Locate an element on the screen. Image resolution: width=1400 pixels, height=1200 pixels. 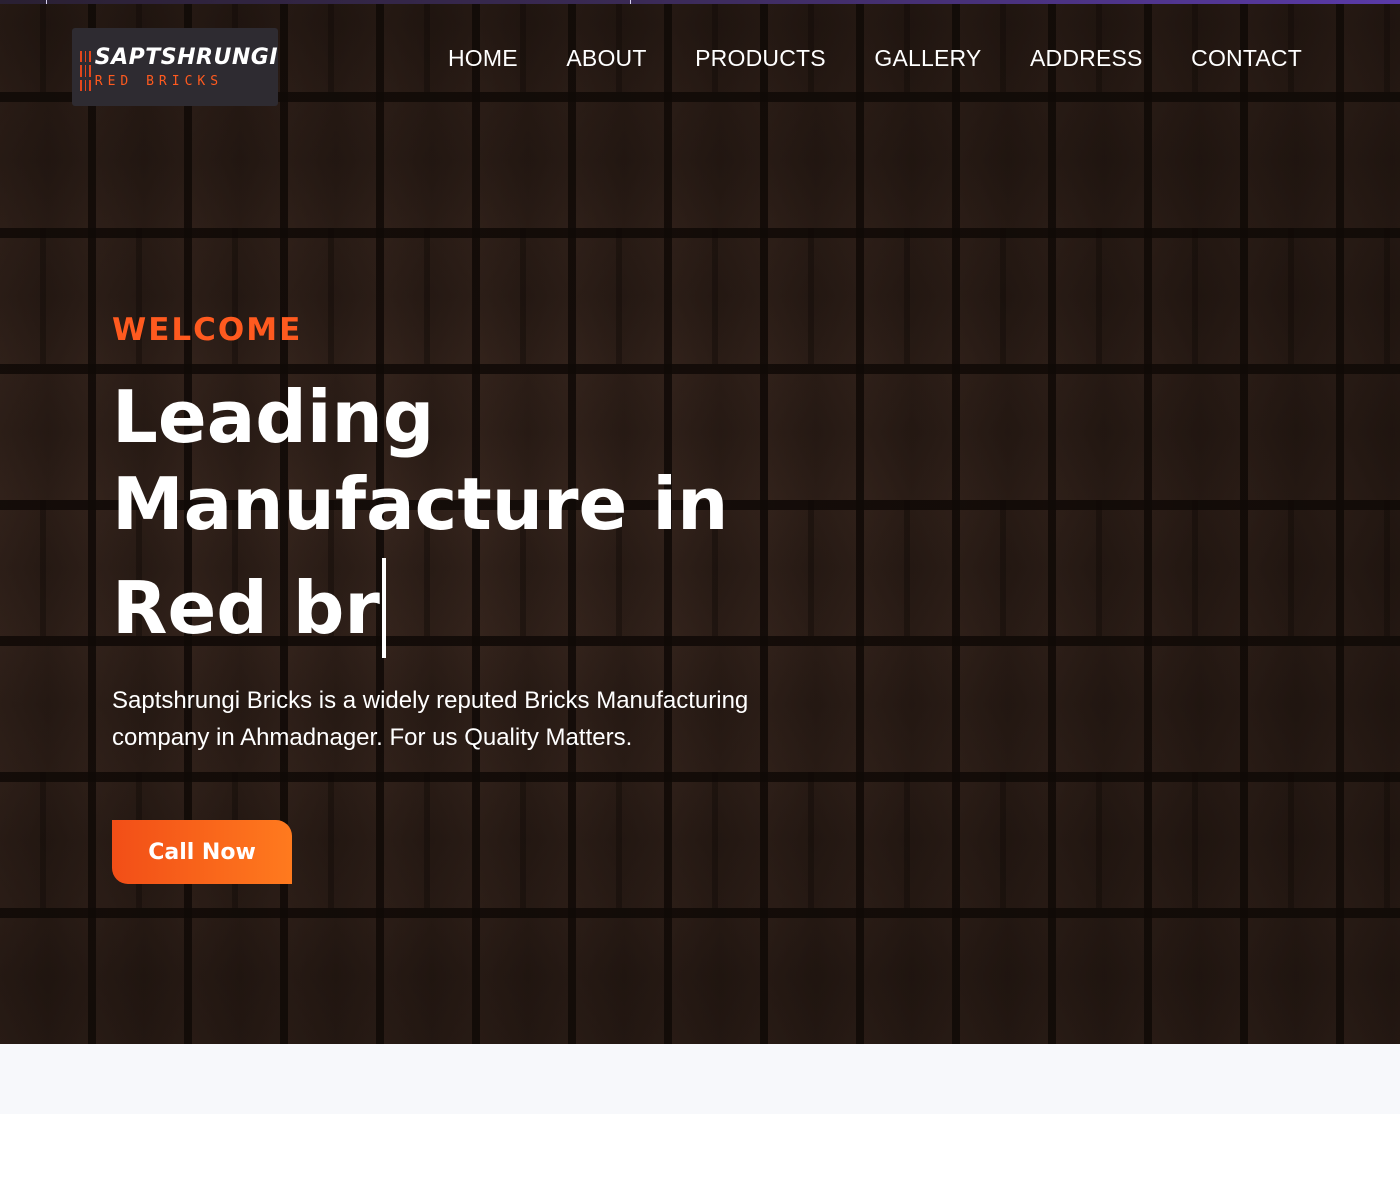
headline-typed-line: Red br is located at coordinates (249, 608).